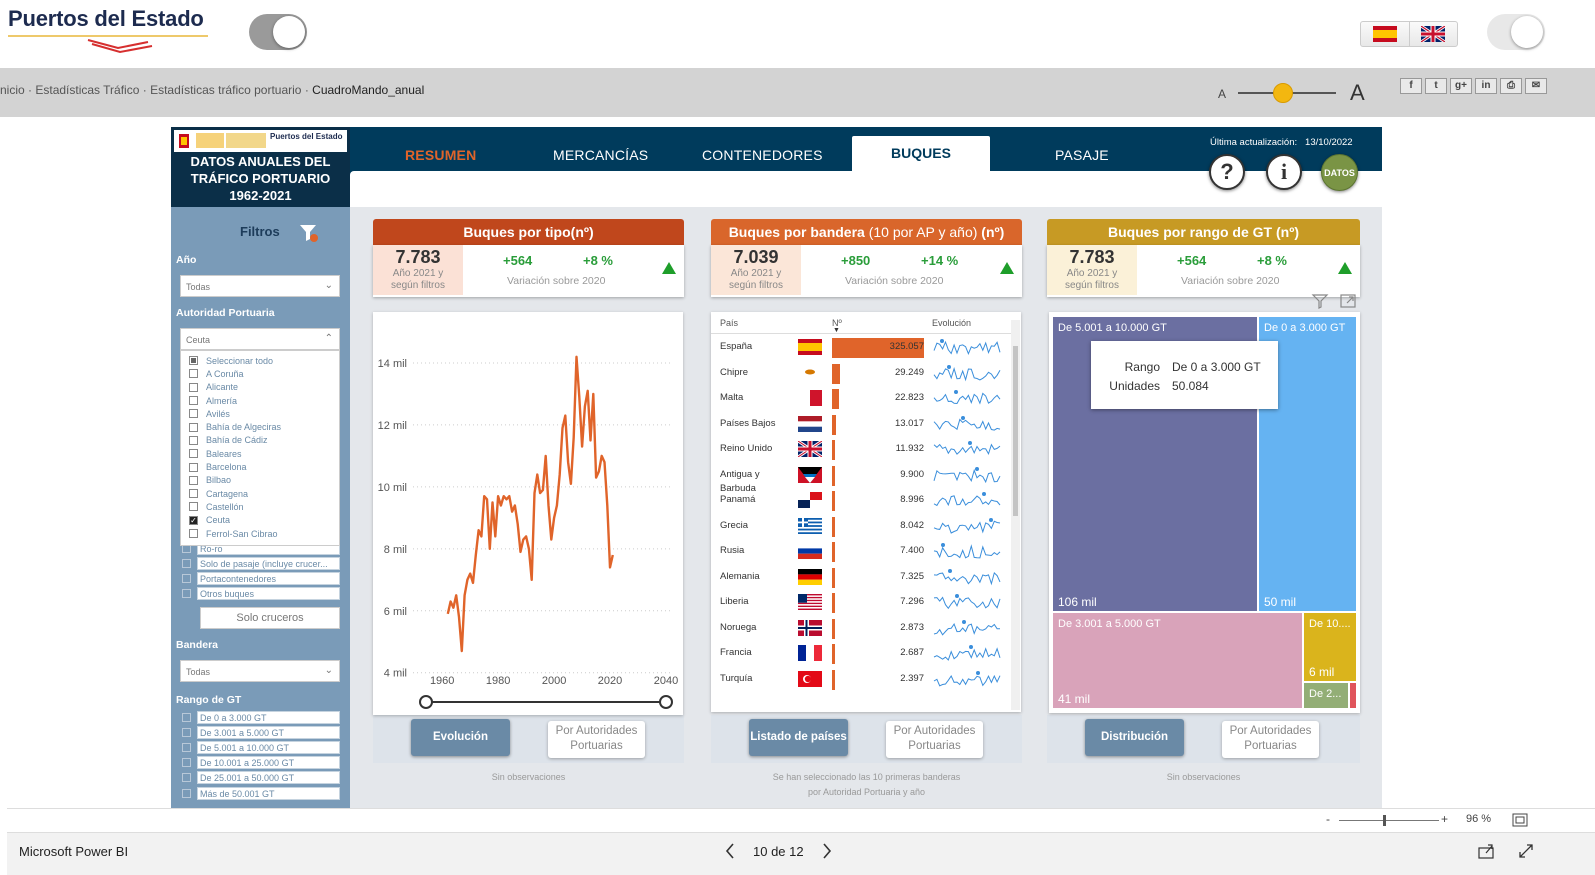 The image size is (1595, 875). I want to click on primary-view-button: Evolución, so click(460, 737).